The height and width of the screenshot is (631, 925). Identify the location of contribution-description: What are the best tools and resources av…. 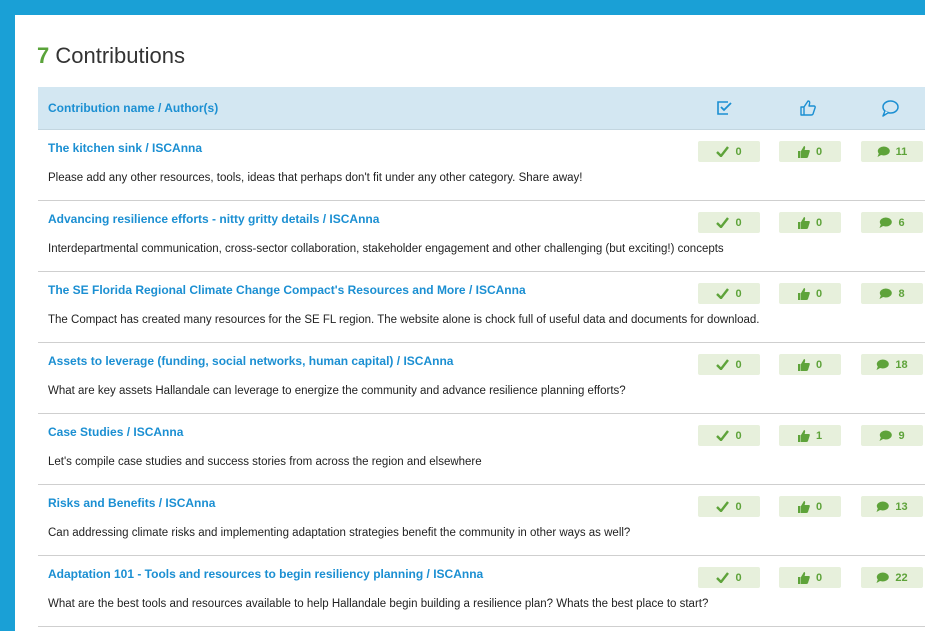
(378, 604).